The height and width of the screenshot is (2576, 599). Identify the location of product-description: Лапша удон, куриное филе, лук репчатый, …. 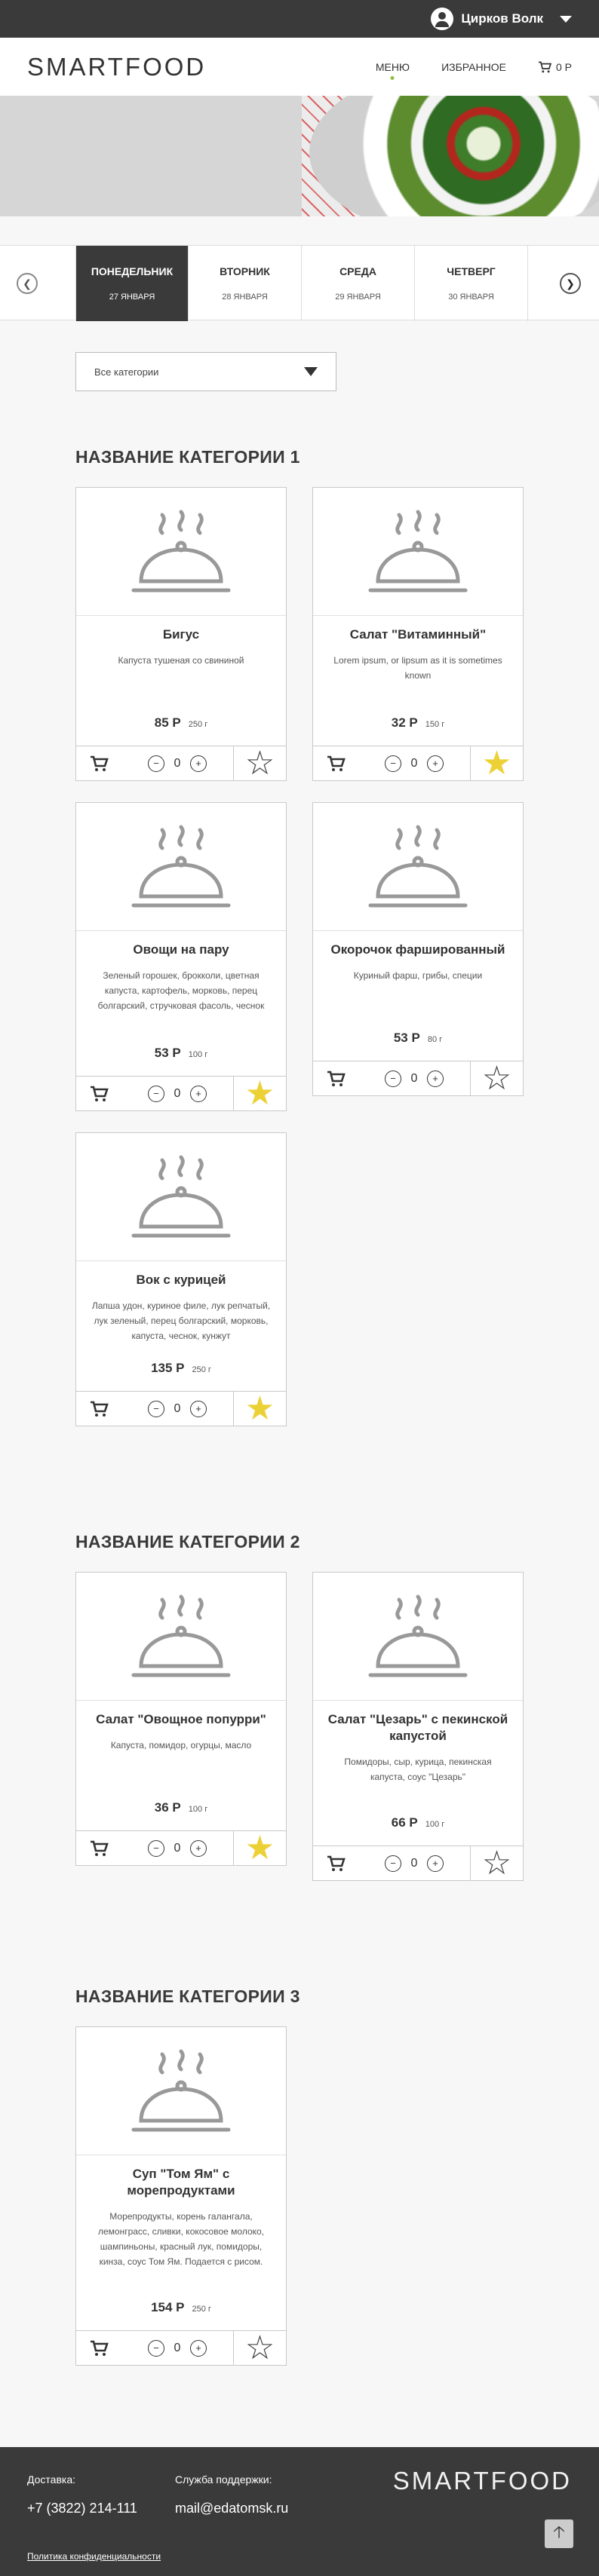
(181, 1320).